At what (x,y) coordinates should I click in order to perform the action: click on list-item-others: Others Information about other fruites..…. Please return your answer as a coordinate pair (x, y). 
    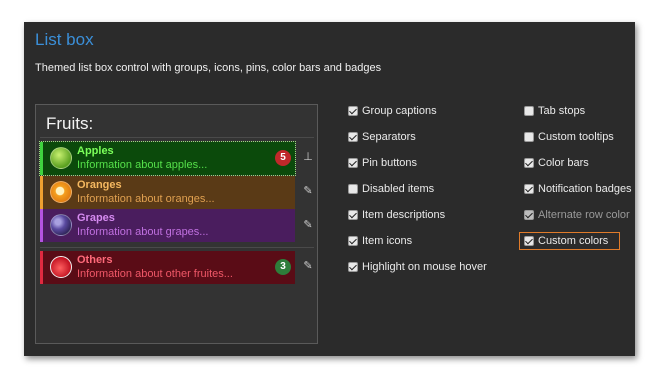
    Looking at the image, I should click on (167, 267).